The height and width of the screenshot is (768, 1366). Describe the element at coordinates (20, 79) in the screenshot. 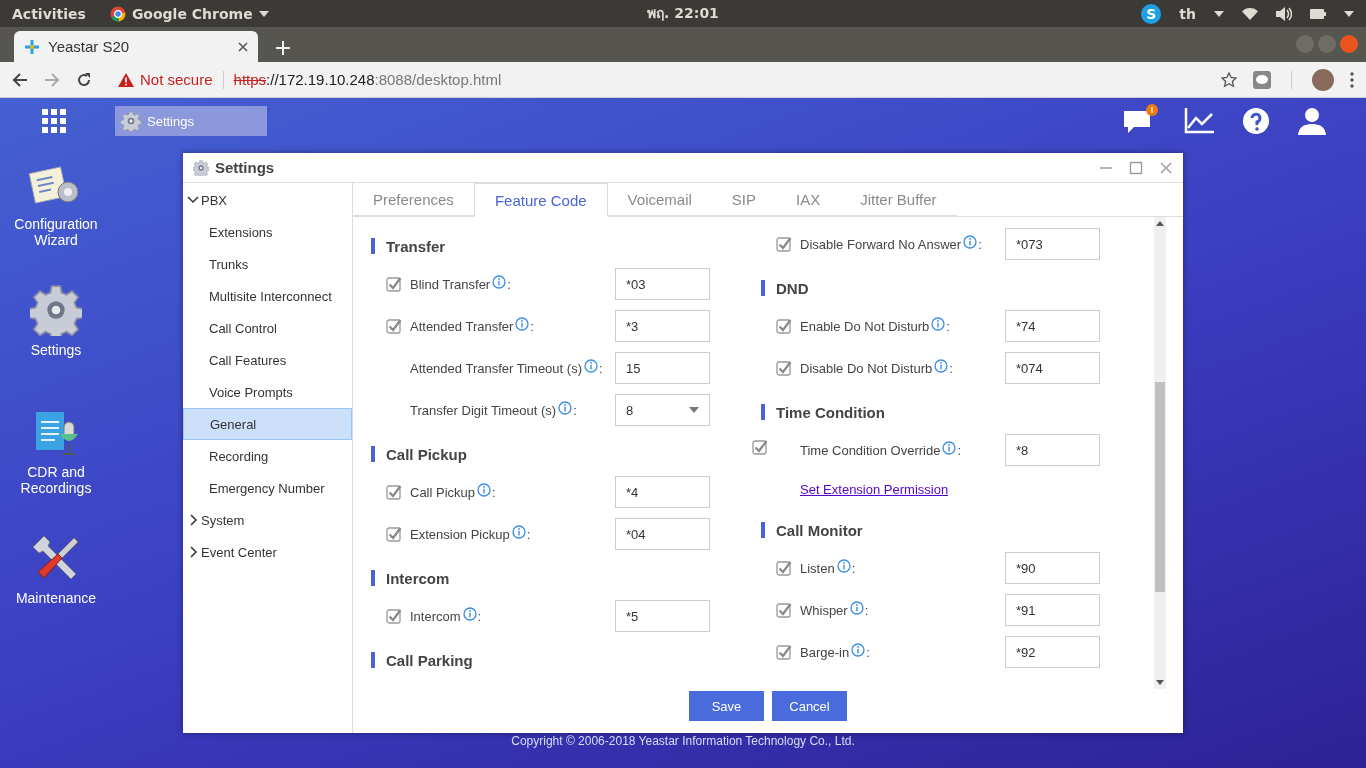

I see `back-icon` at that location.